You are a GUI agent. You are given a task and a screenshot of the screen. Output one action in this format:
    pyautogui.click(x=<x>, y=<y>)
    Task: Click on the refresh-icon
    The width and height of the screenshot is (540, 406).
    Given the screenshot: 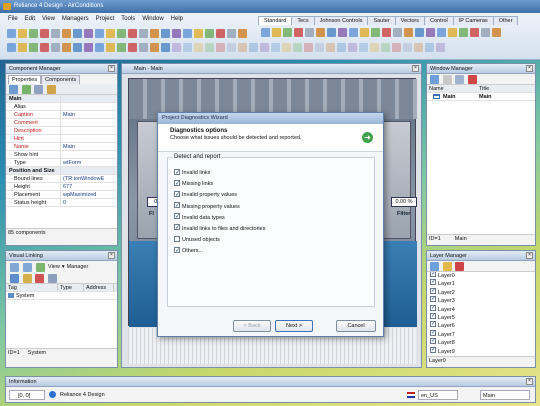 What is the action you would take?
    pyautogui.click(x=40, y=267)
    